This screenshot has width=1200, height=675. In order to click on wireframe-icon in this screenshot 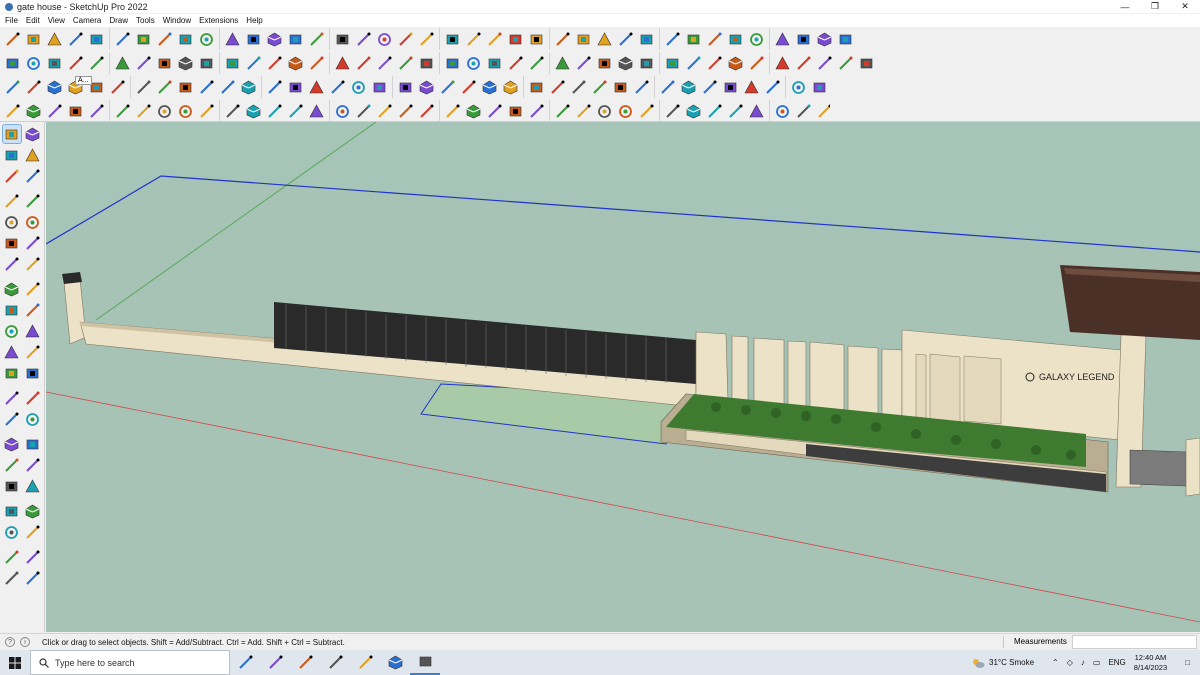, I will do `click(164, 63)`.